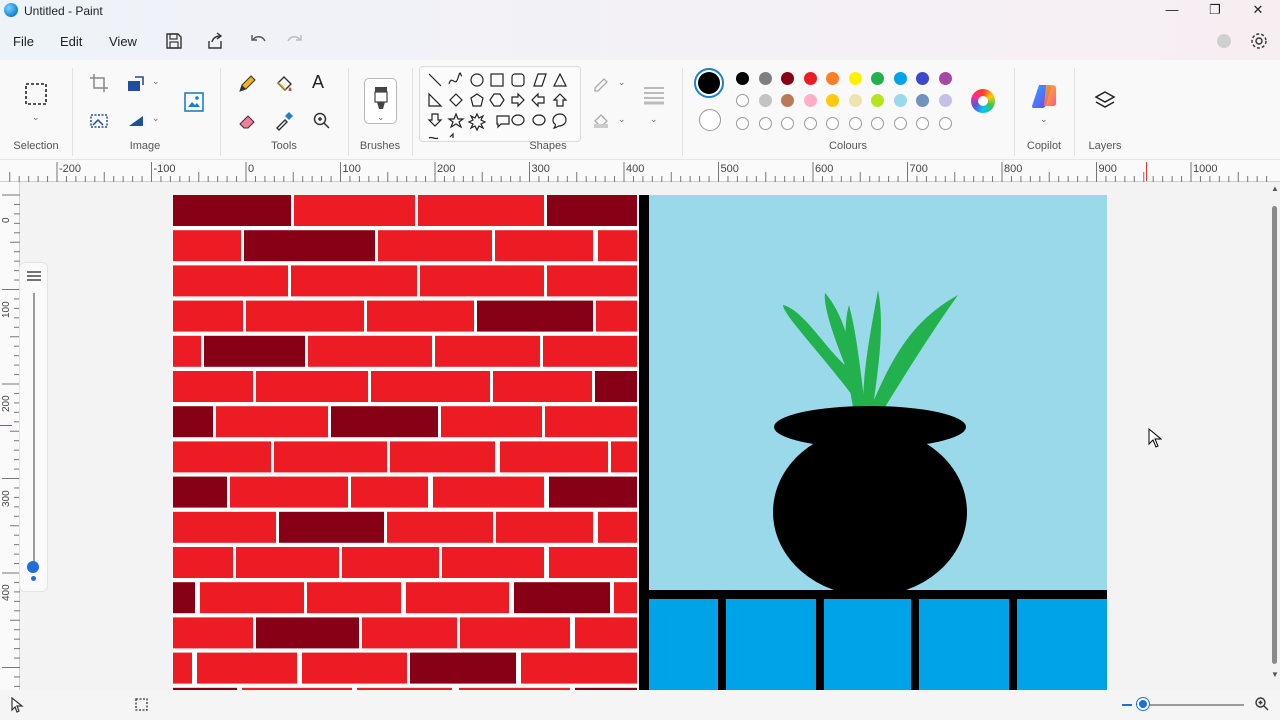  I want to click on layers-icon, so click(1105, 101).